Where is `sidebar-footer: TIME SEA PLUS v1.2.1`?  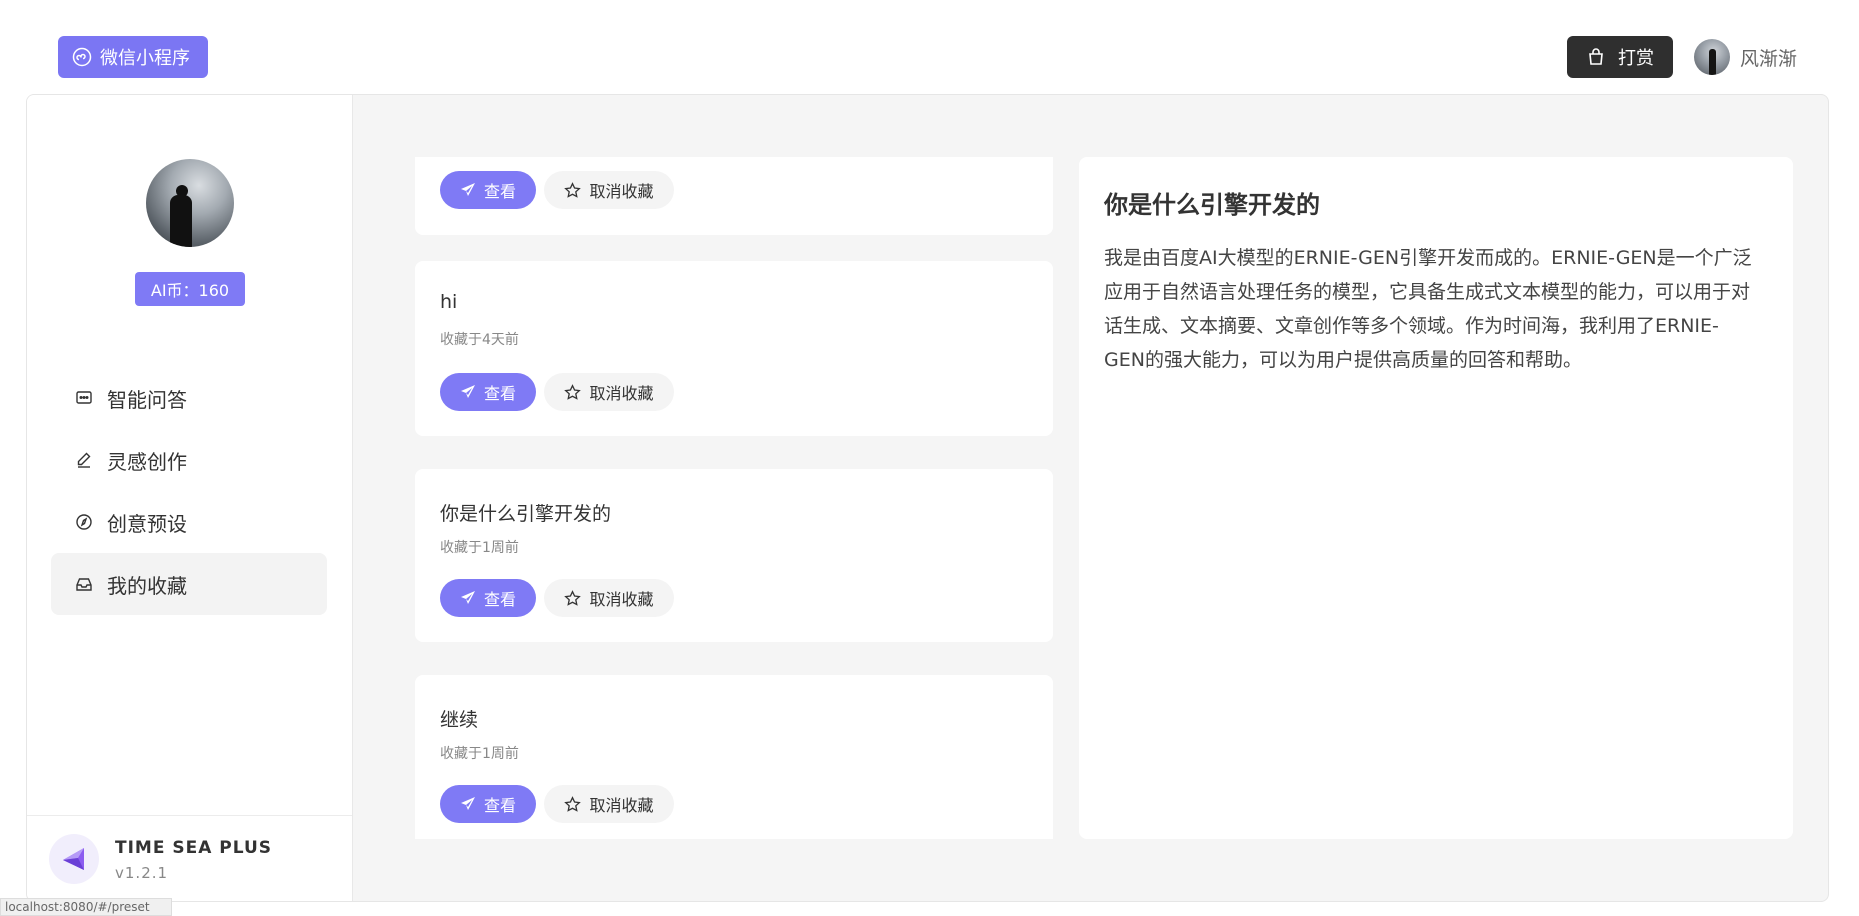
sidebar-footer: TIME SEA PLUS v1.2.1 is located at coordinates (189, 858).